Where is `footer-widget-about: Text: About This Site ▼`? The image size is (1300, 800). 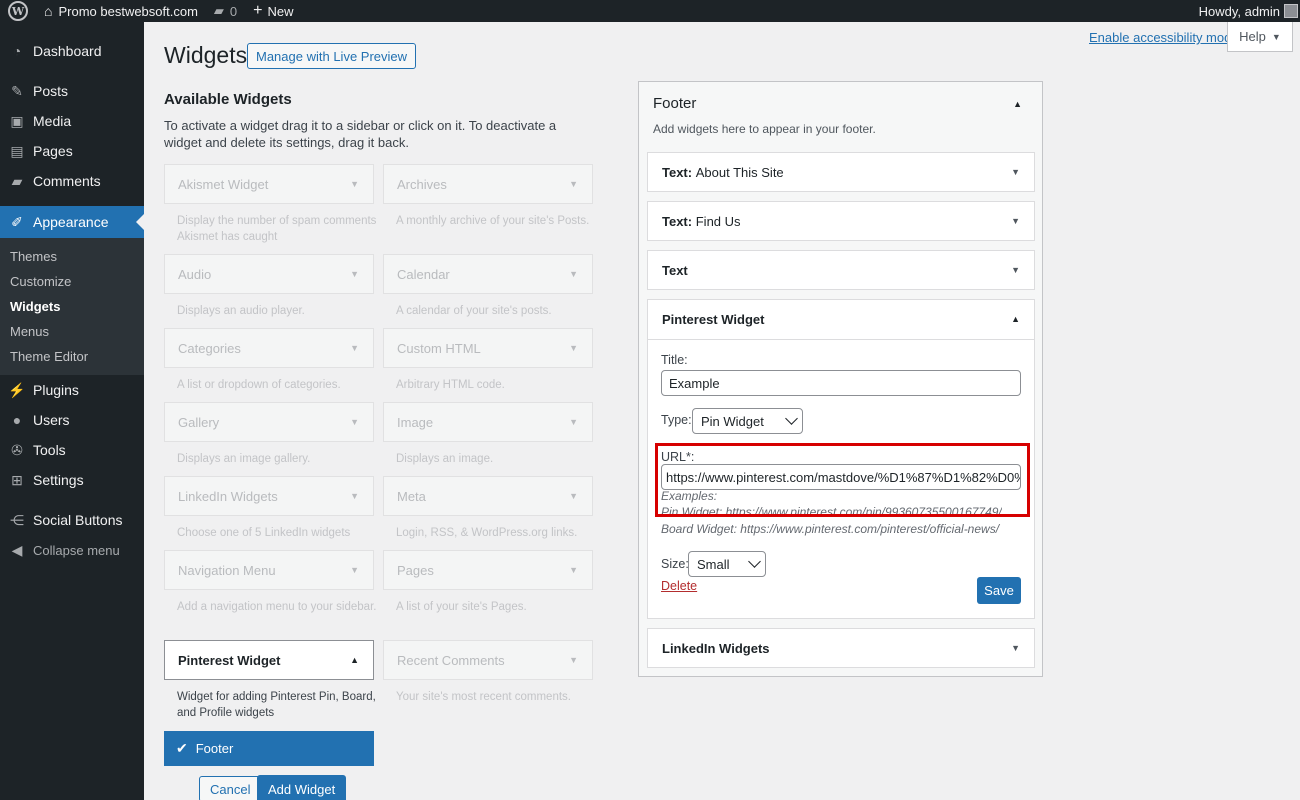 footer-widget-about: Text: About This Site ▼ is located at coordinates (841, 172).